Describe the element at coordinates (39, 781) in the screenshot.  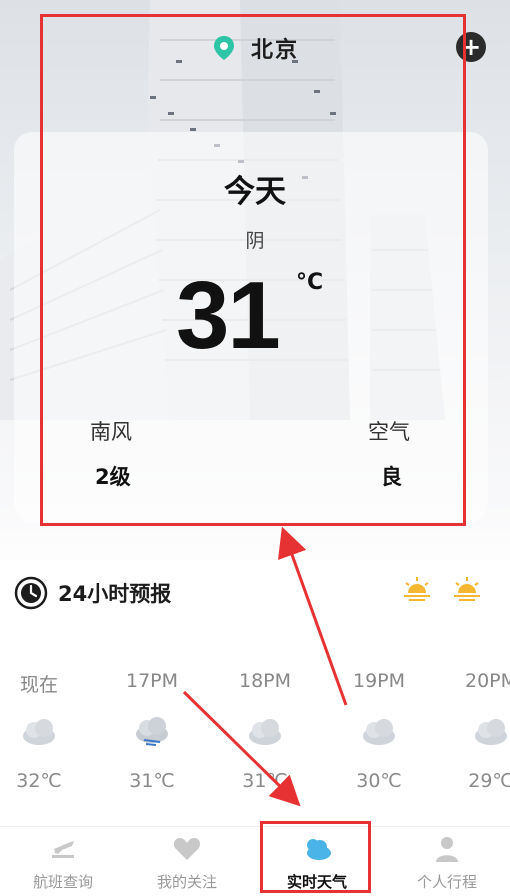
I see `hour-temperature: 32℃` at that location.